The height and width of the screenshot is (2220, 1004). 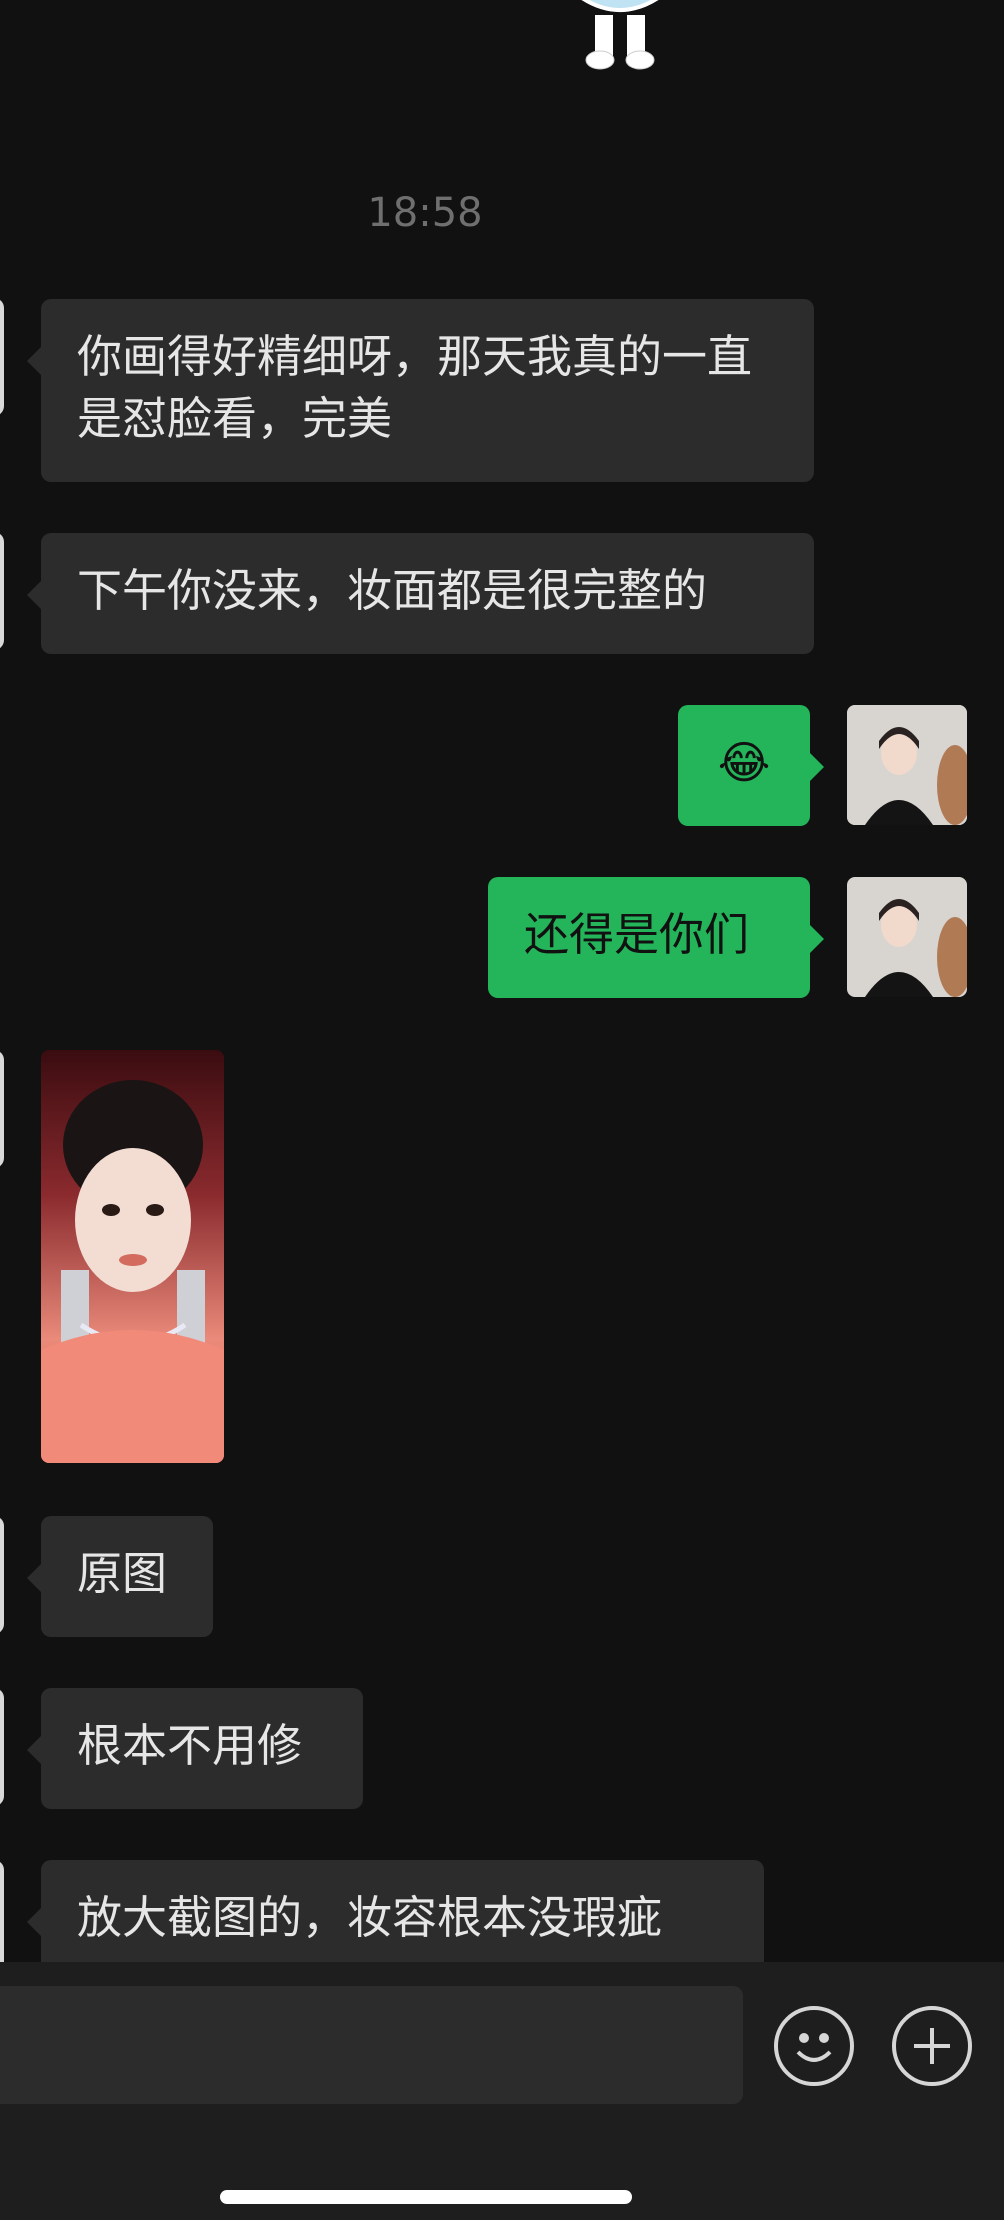 I want to click on message-bubble: 原图, so click(x=120, y=1576).